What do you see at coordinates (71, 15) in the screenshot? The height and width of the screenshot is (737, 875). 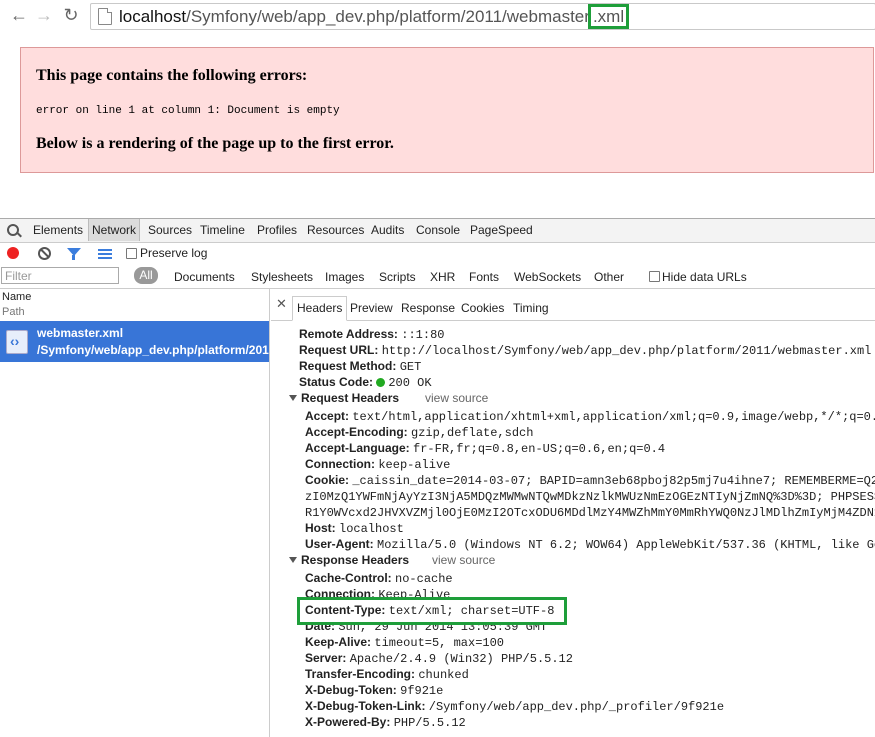 I see `reload-icon: ↻` at bounding box center [71, 15].